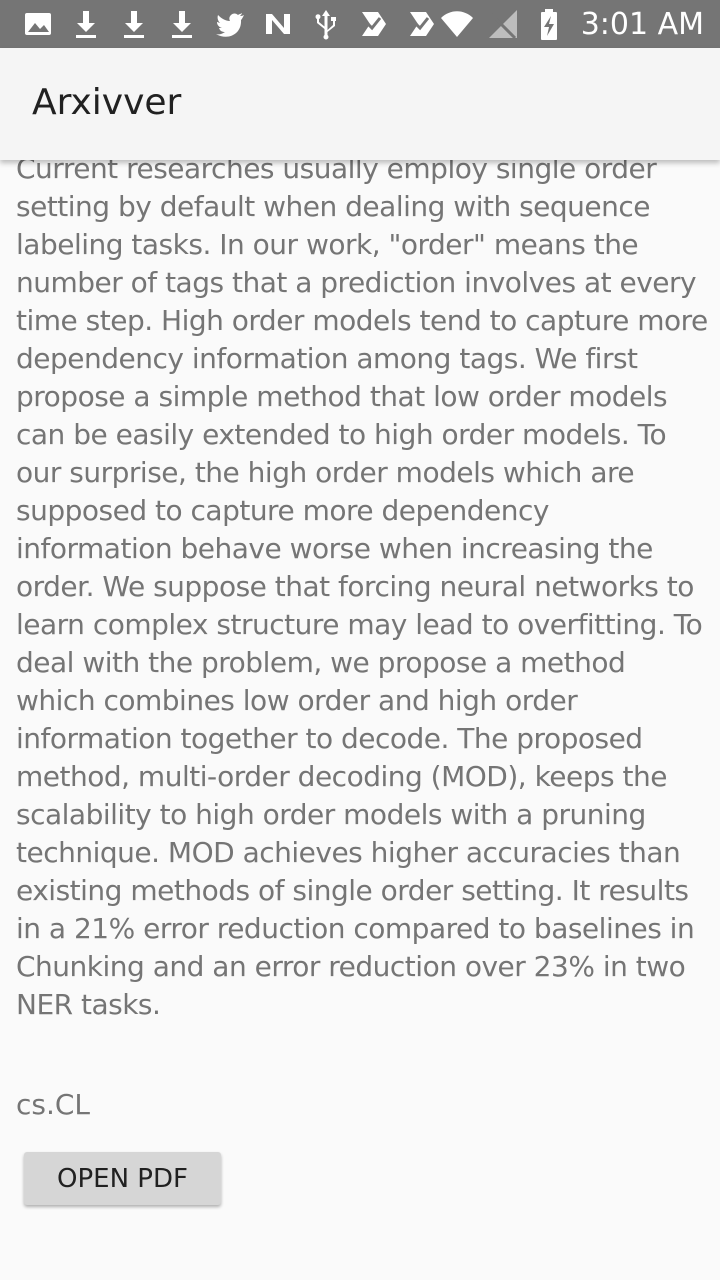 This screenshot has height=1280, width=720. Describe the element at coordinates (107, 102) in the screenshot. I see `app-title: Arxivver` at that location.